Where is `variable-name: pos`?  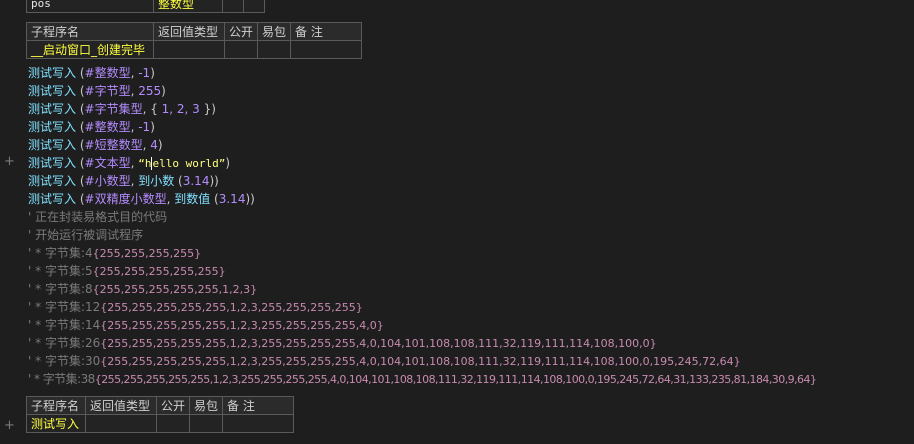
variable-name: pos is located at coordinates (90, 6).